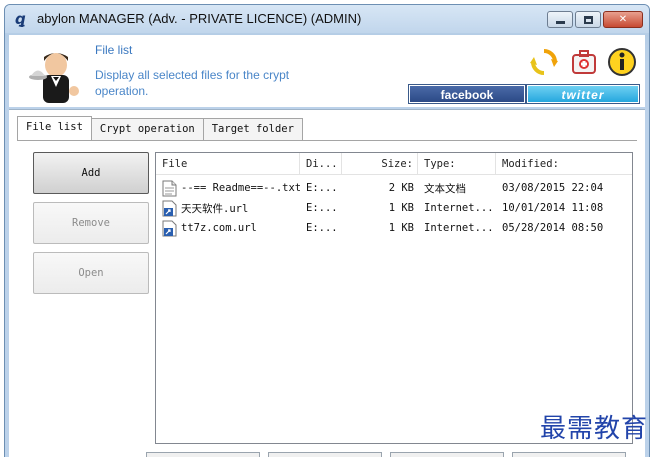  I want to click on maximize-icon, so click(588, 19).